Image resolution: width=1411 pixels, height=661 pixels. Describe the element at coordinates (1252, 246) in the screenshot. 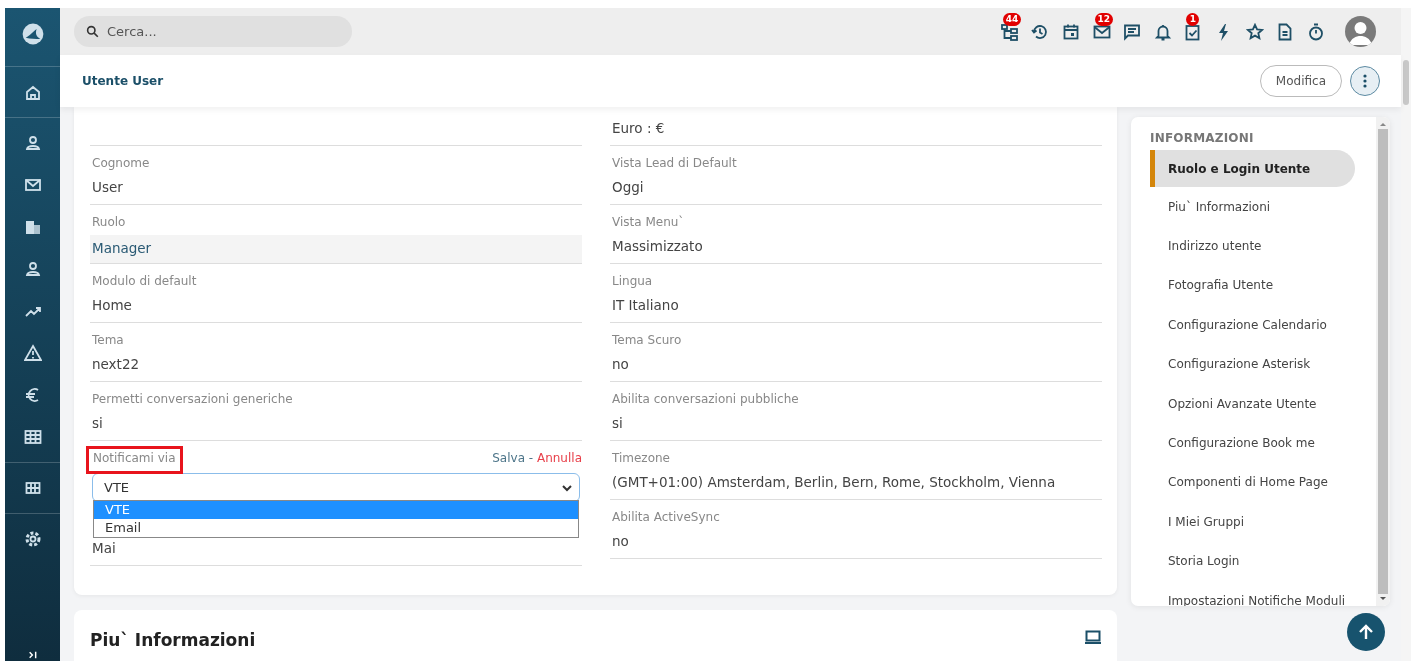

I see `nav-item: Indirizzo utente` at that location.